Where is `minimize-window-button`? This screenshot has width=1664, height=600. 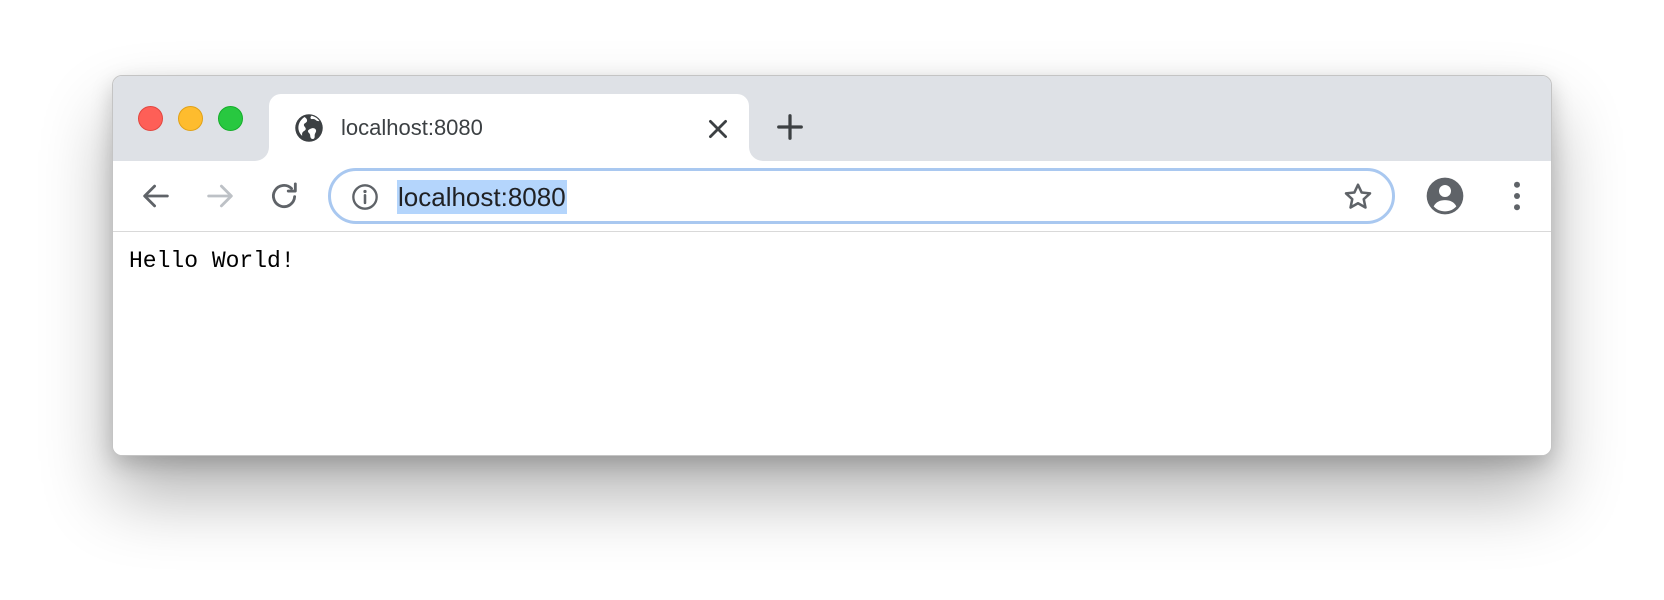 minimize-window-button is located at coordinates (190, 118).